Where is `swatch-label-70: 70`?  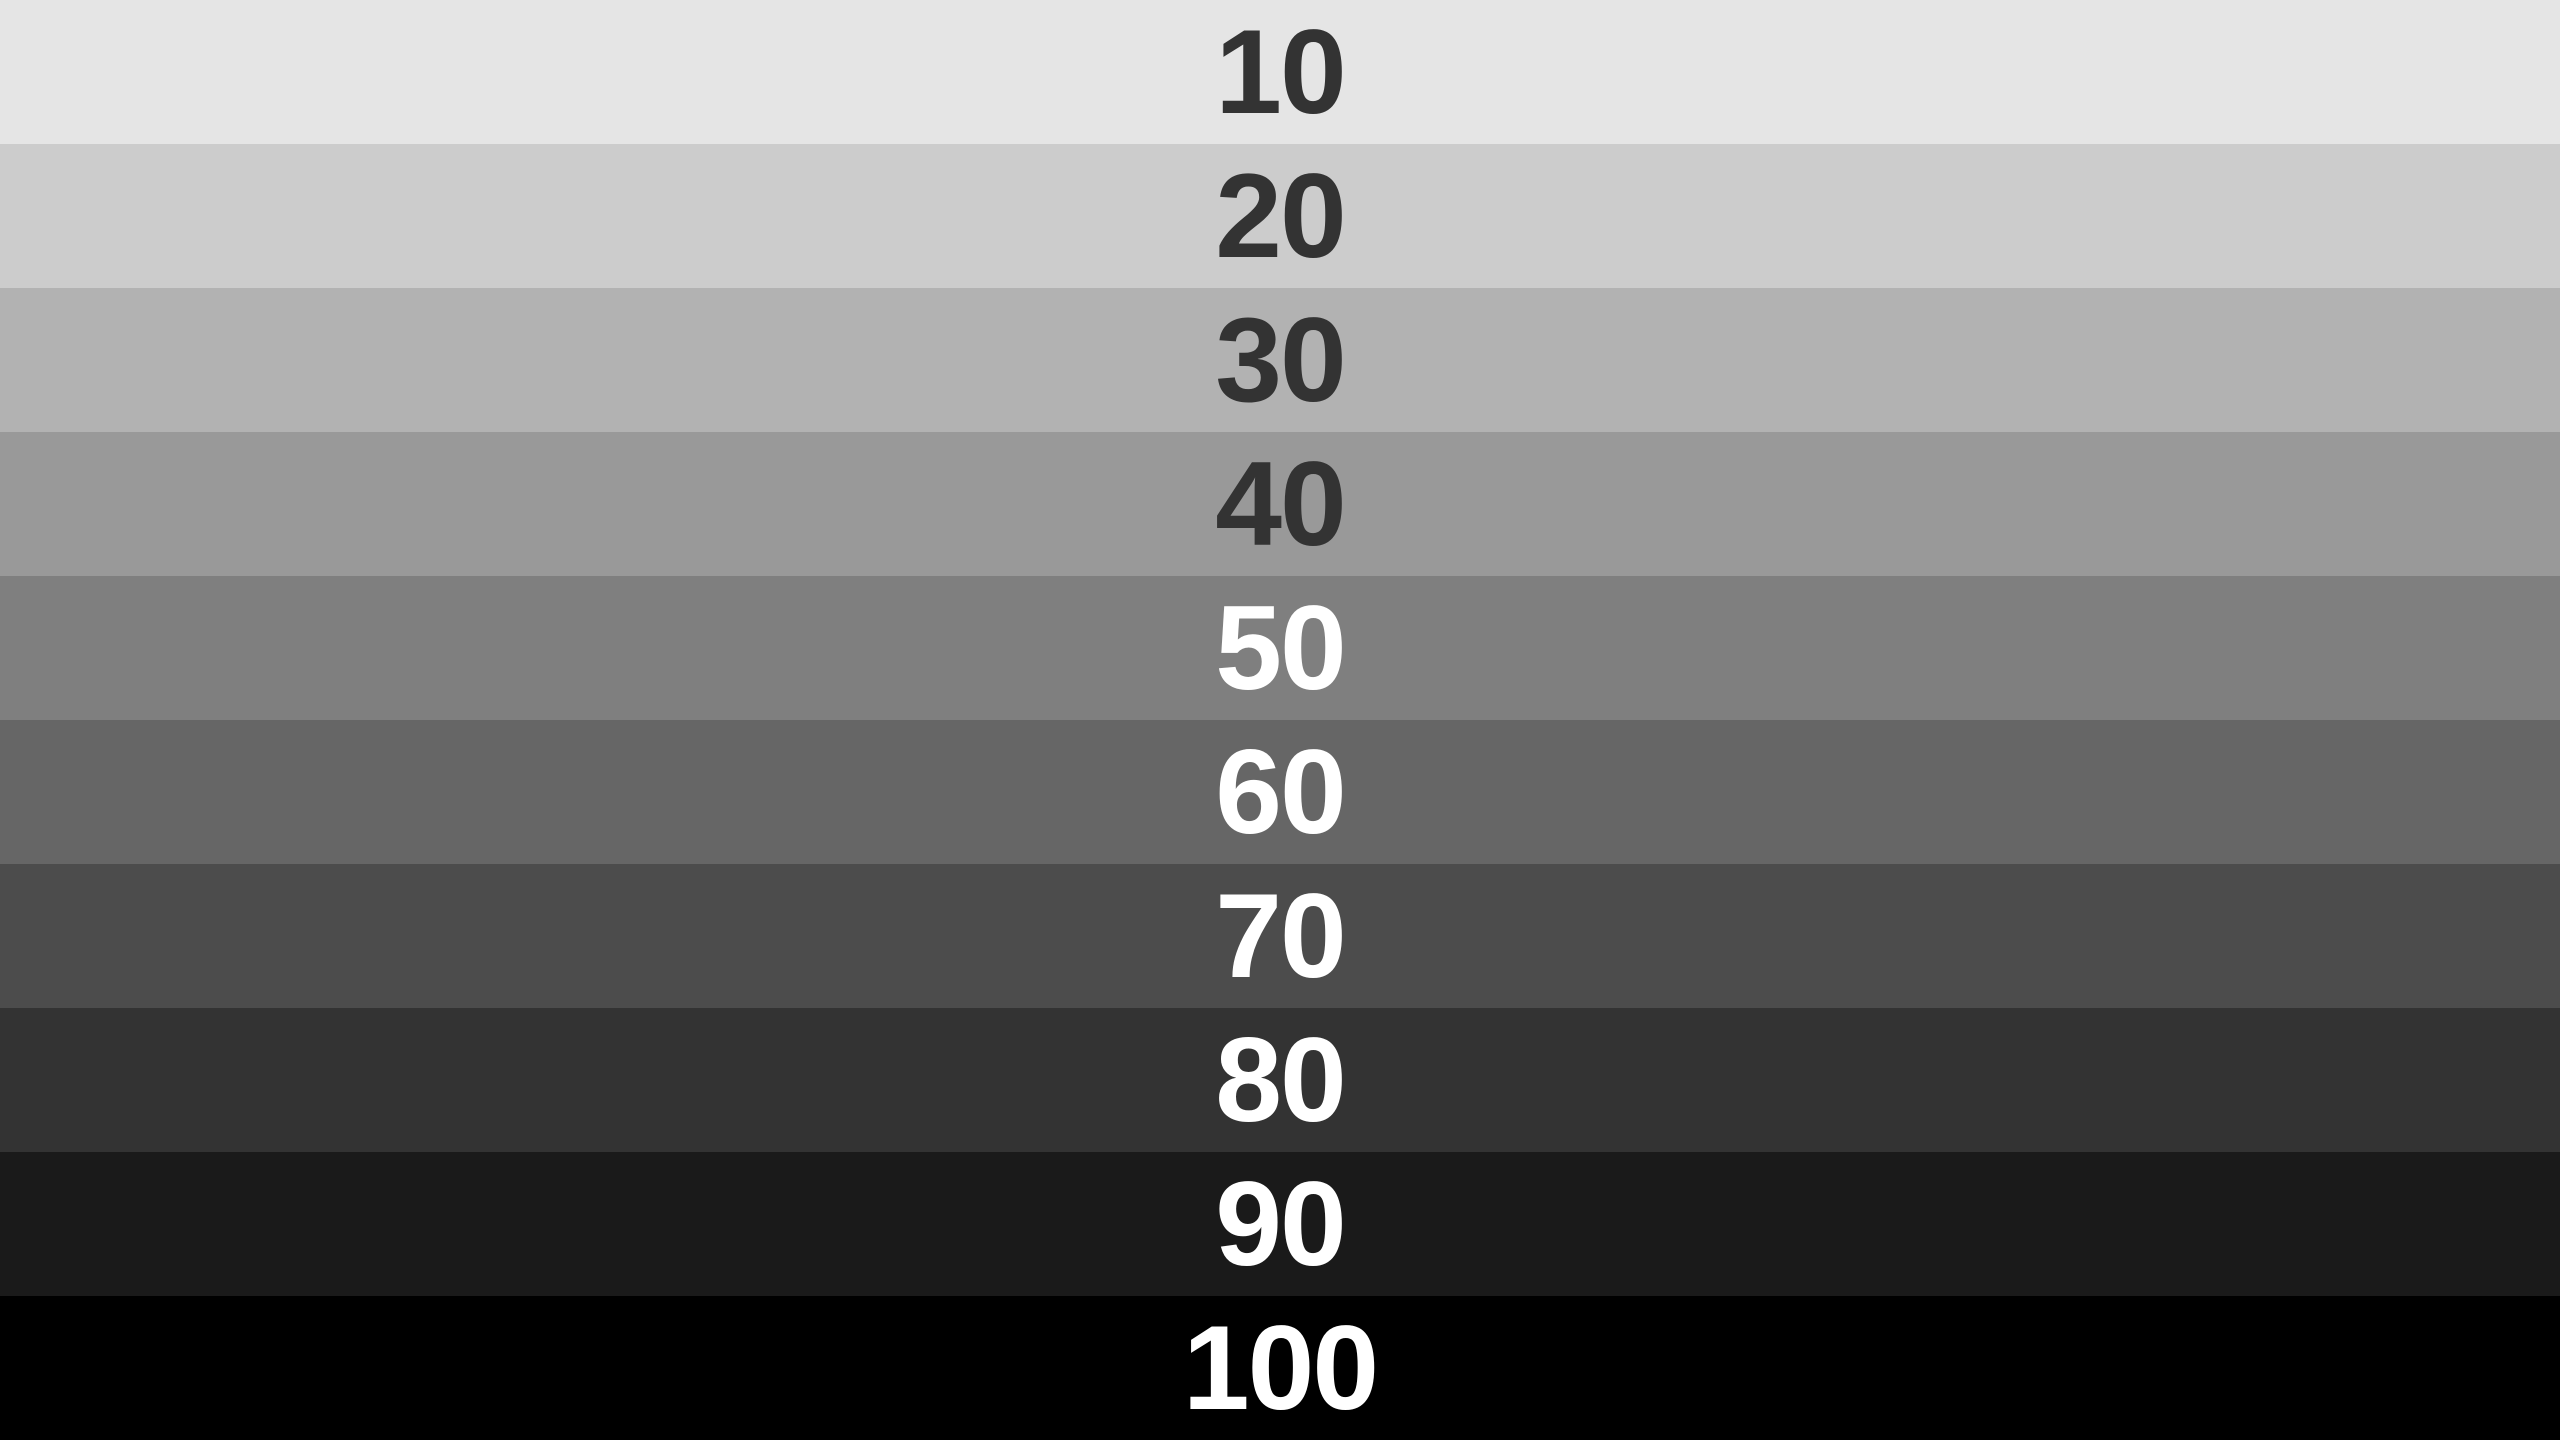 swatch-label-70: 70 is located at coordinates (1280, 936).